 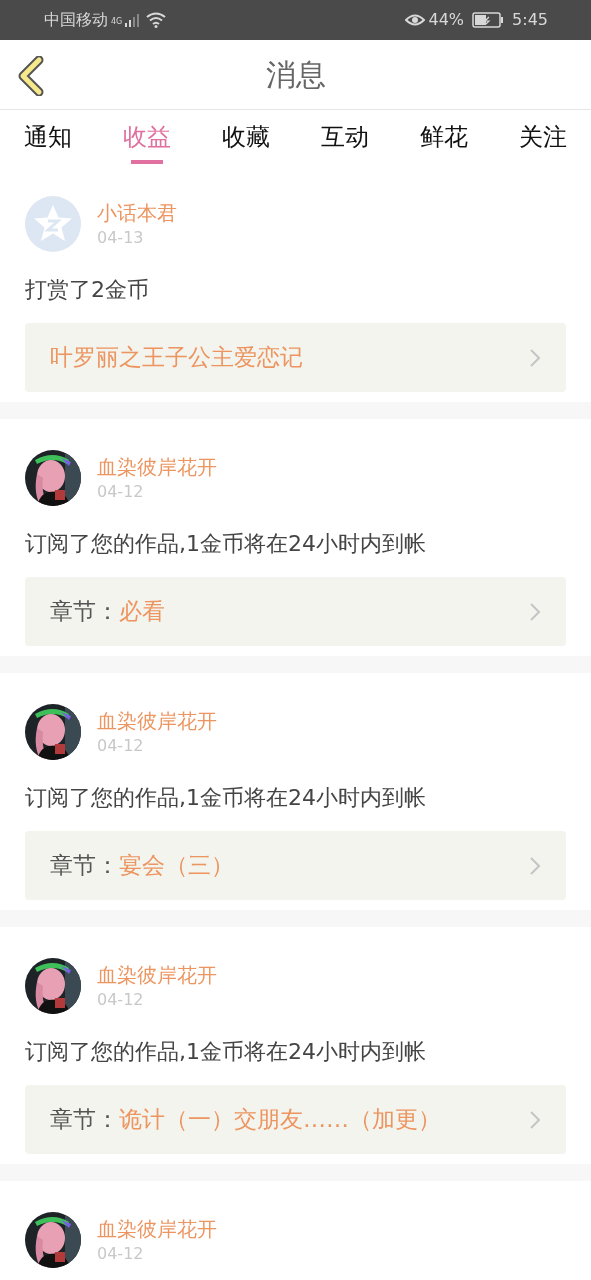 I want to click on tab: 互动, so click(x=345, y=143).